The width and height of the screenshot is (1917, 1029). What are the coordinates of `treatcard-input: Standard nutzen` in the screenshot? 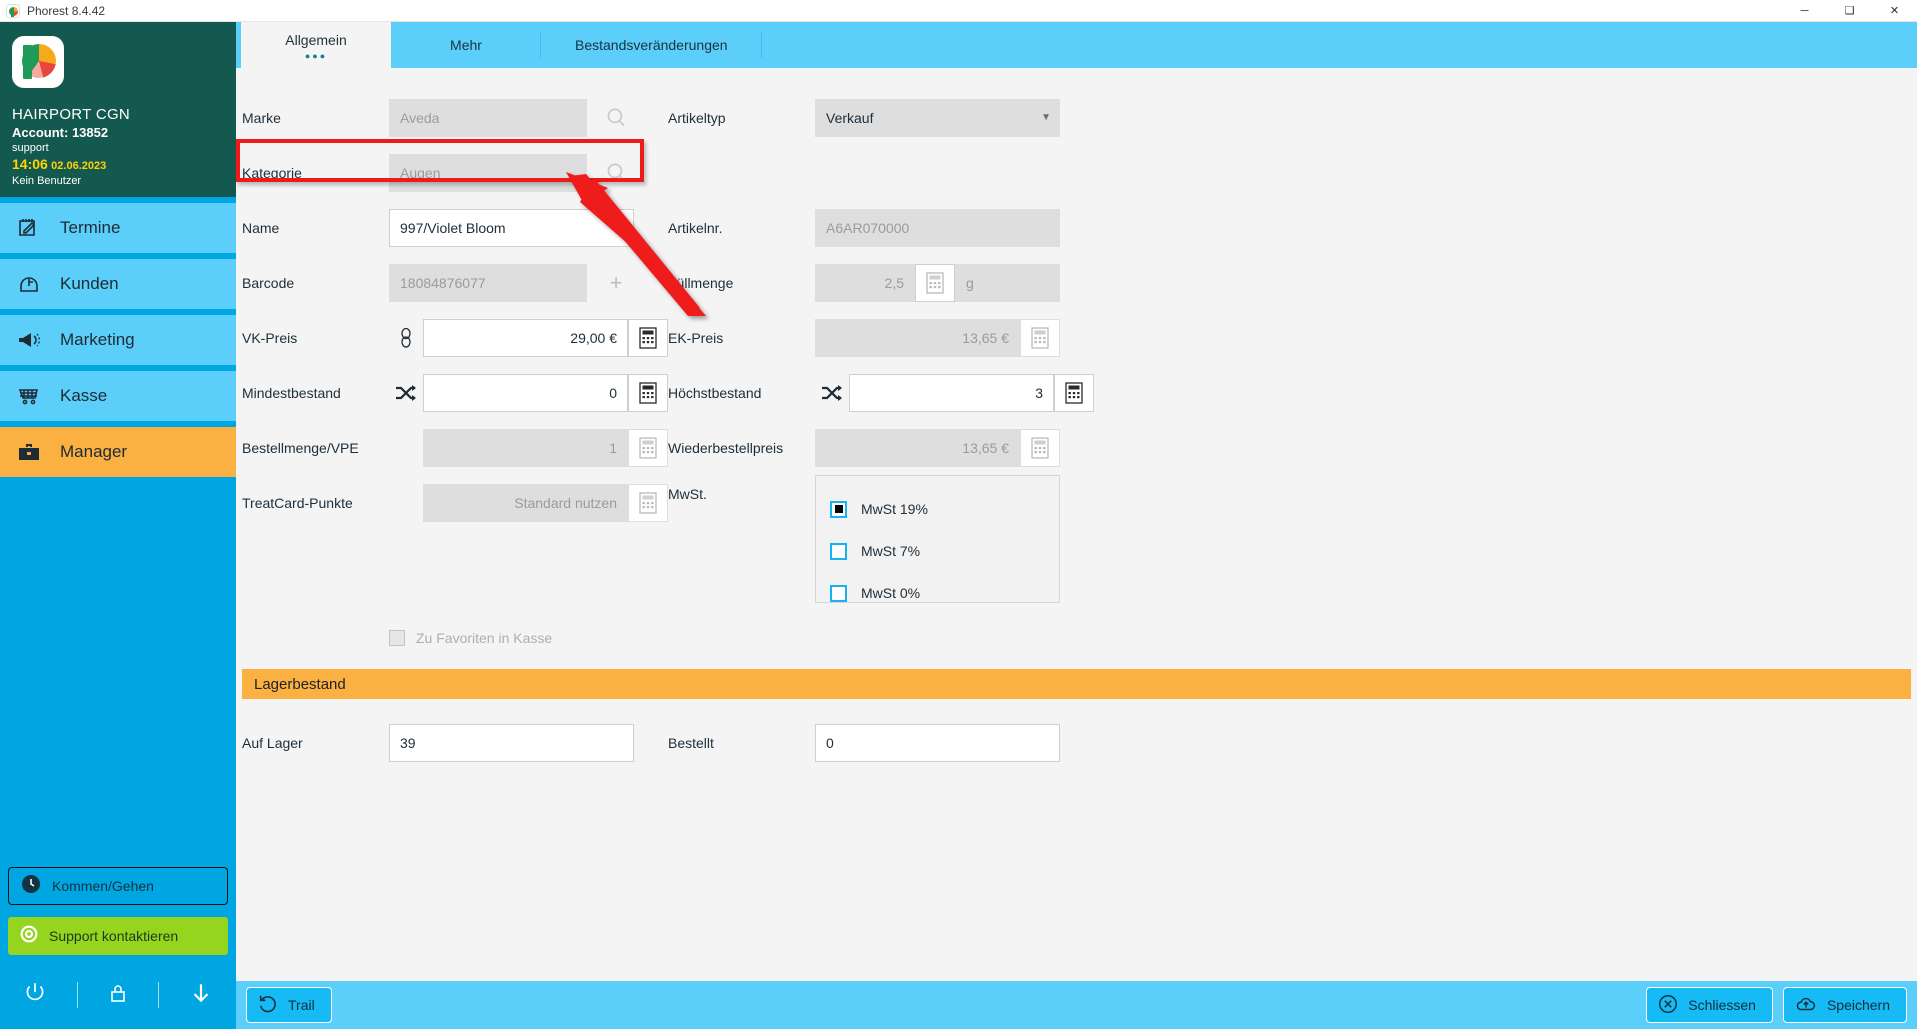 It's located at (525, 502).